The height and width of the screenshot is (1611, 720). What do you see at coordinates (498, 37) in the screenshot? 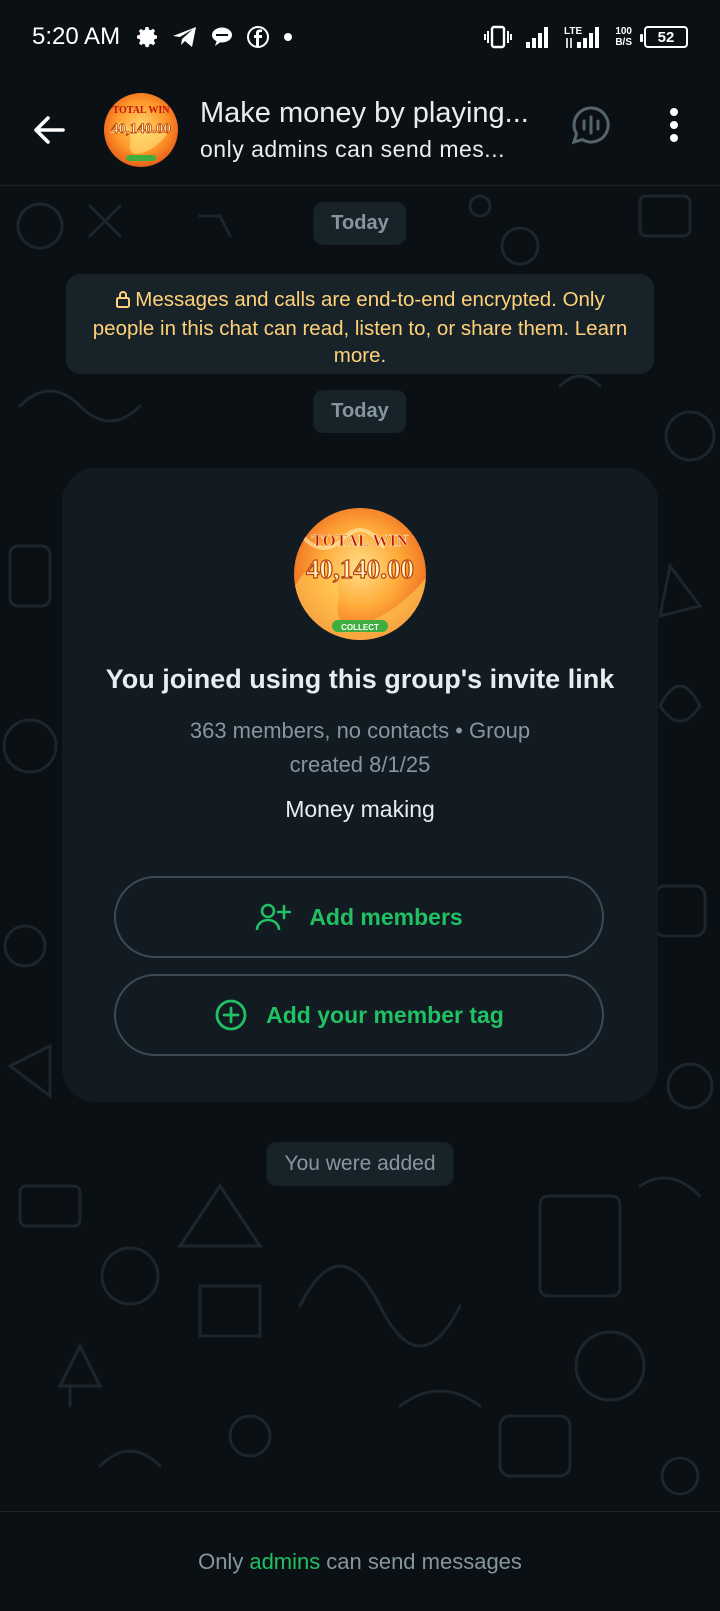
I see `vibrate-icon` at bounding box center [498, 37].